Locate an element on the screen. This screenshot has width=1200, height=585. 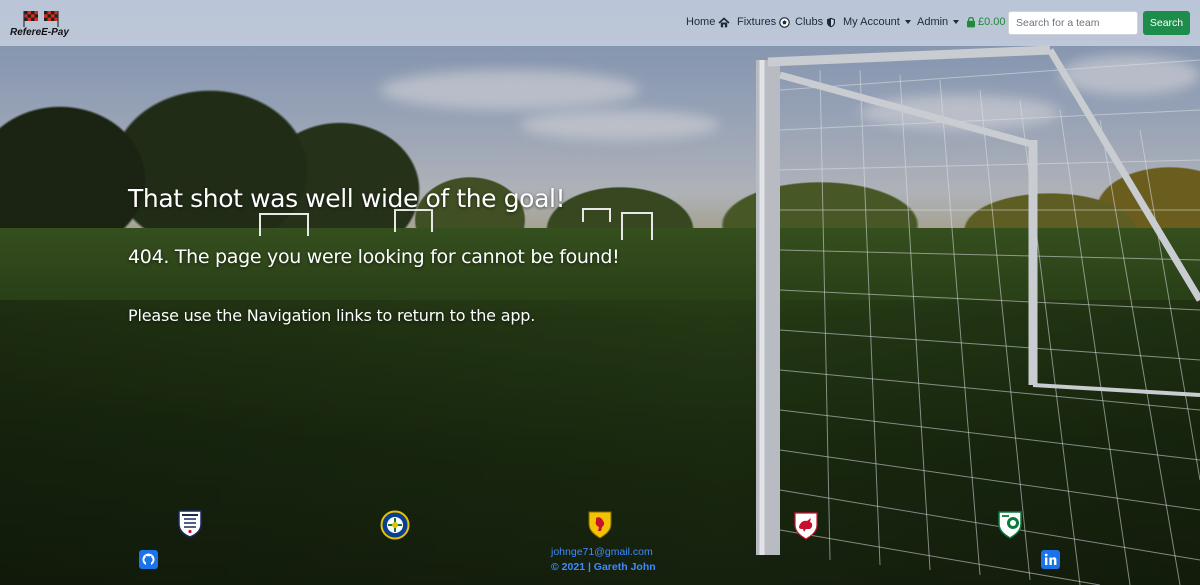
footer-copyright: © 2021 | Gareth John is located at coordinates (603, 567).